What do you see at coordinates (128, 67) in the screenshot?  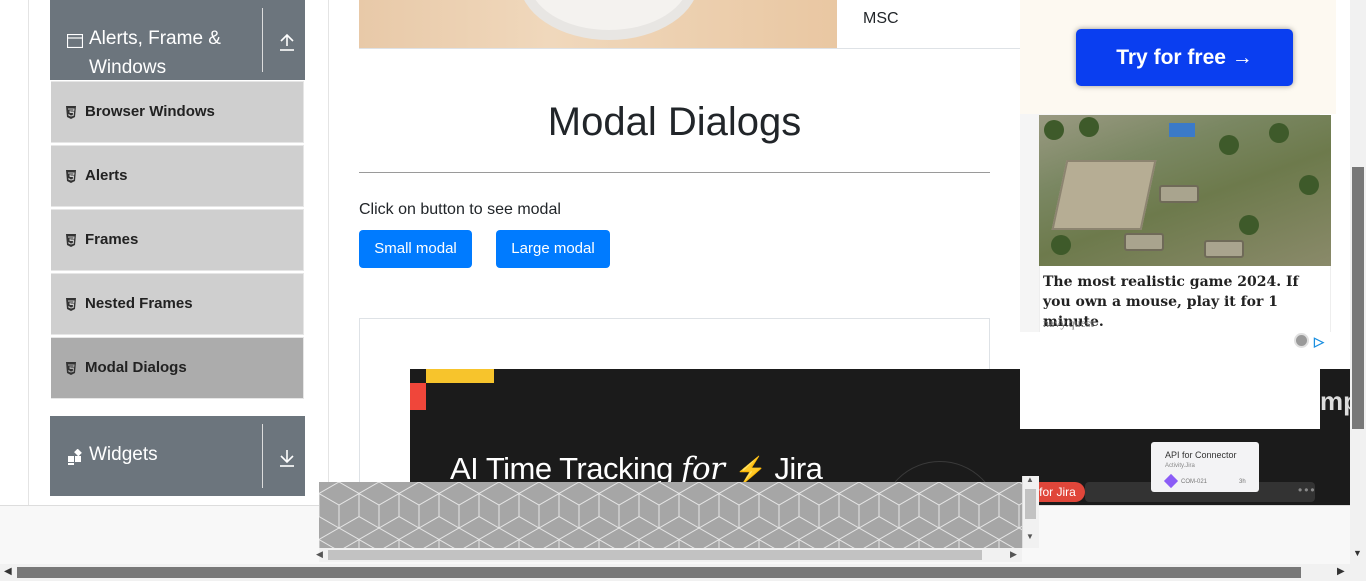 I see `group-title-line2: Windows` at bounding box center [128, 67].